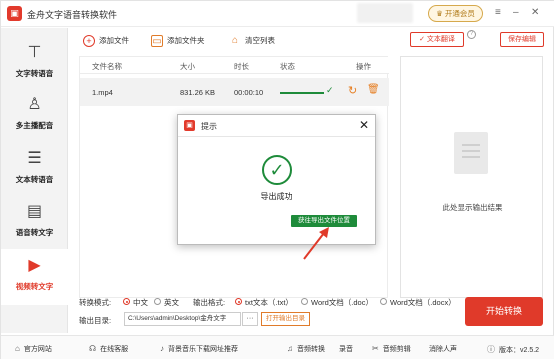 The height and width of the screenshot is (359, 554). Describe the element at coordinates (182, 319) in the screenshot. I see `output-dir-input: C:\Users\admin\Desktop\金舟文字` at that location.